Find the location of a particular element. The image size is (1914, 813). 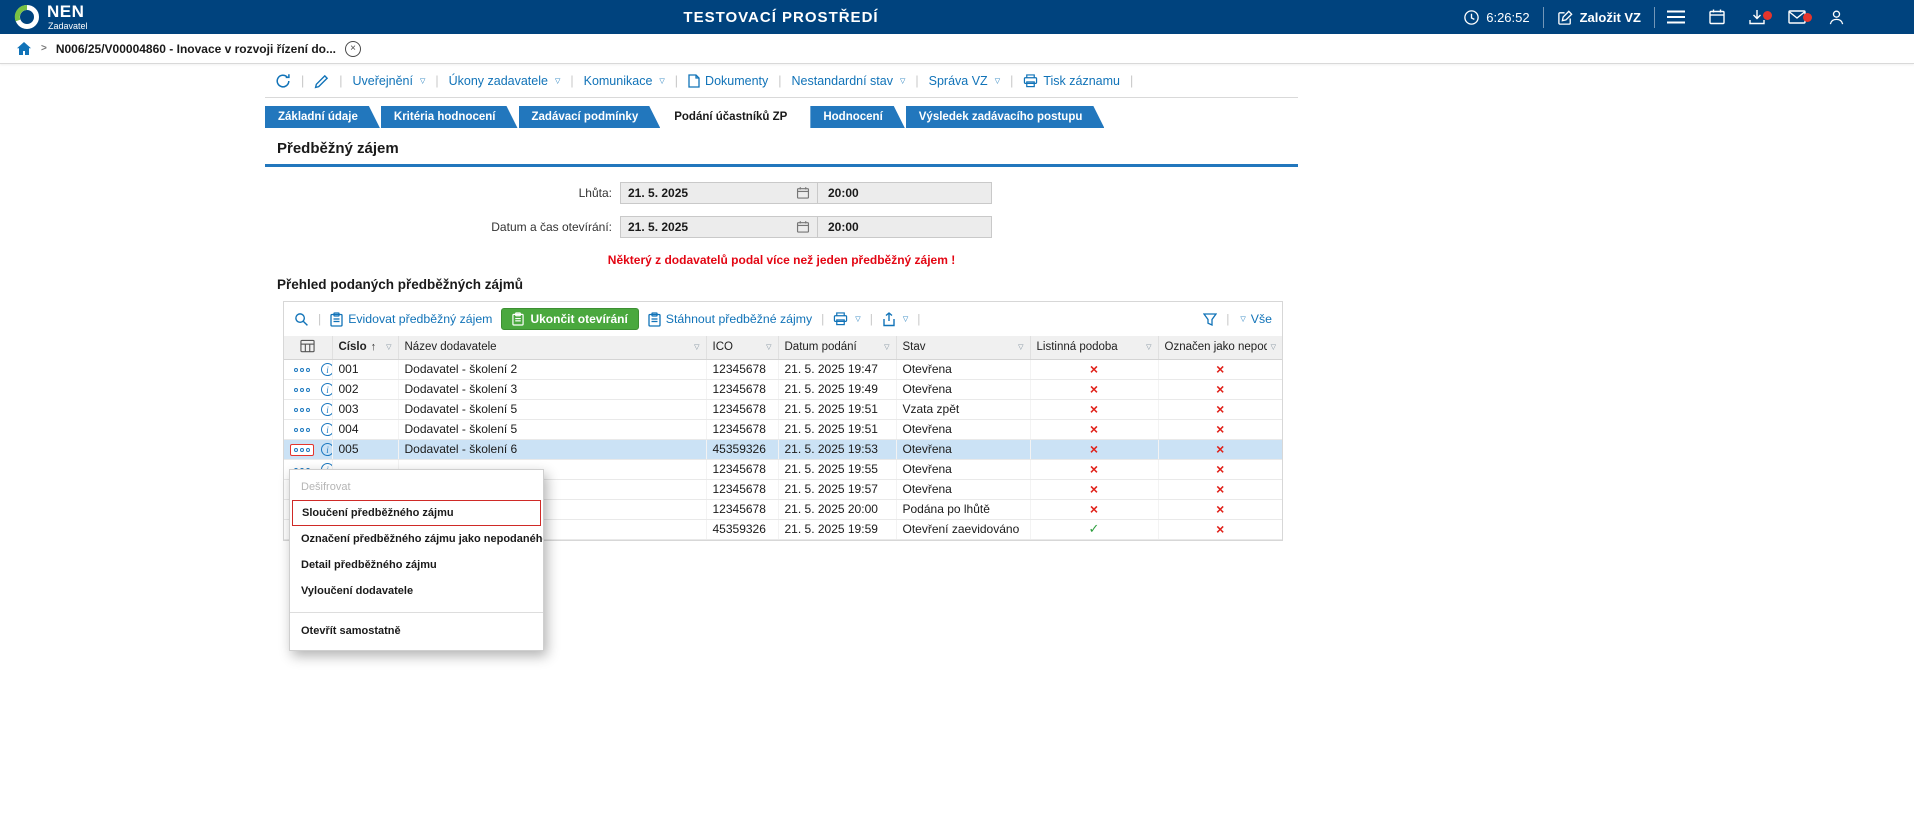

record-toolbar-item-1: Uveřejnění ▽ is located at coordinates (389, 81).